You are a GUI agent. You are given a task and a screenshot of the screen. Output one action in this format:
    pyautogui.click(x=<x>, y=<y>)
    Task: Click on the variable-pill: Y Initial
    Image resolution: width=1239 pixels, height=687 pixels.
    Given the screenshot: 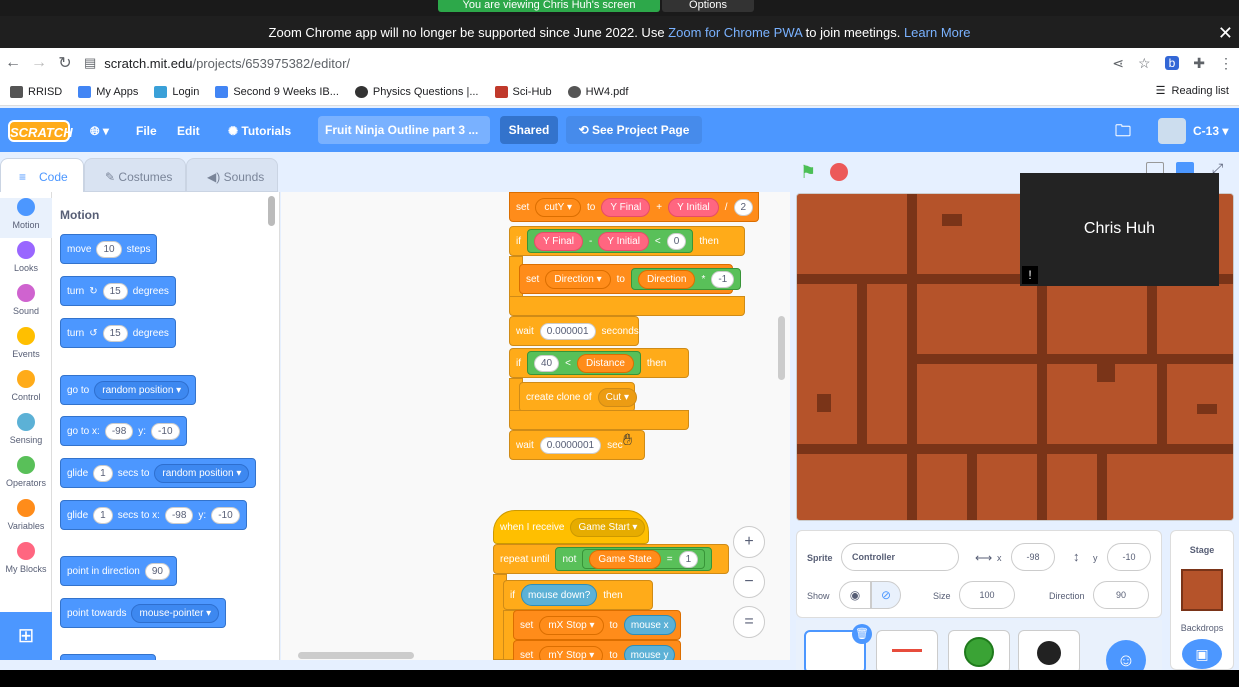 What is the action you would take?
    pyautogui.click(x=693, y=207)
    